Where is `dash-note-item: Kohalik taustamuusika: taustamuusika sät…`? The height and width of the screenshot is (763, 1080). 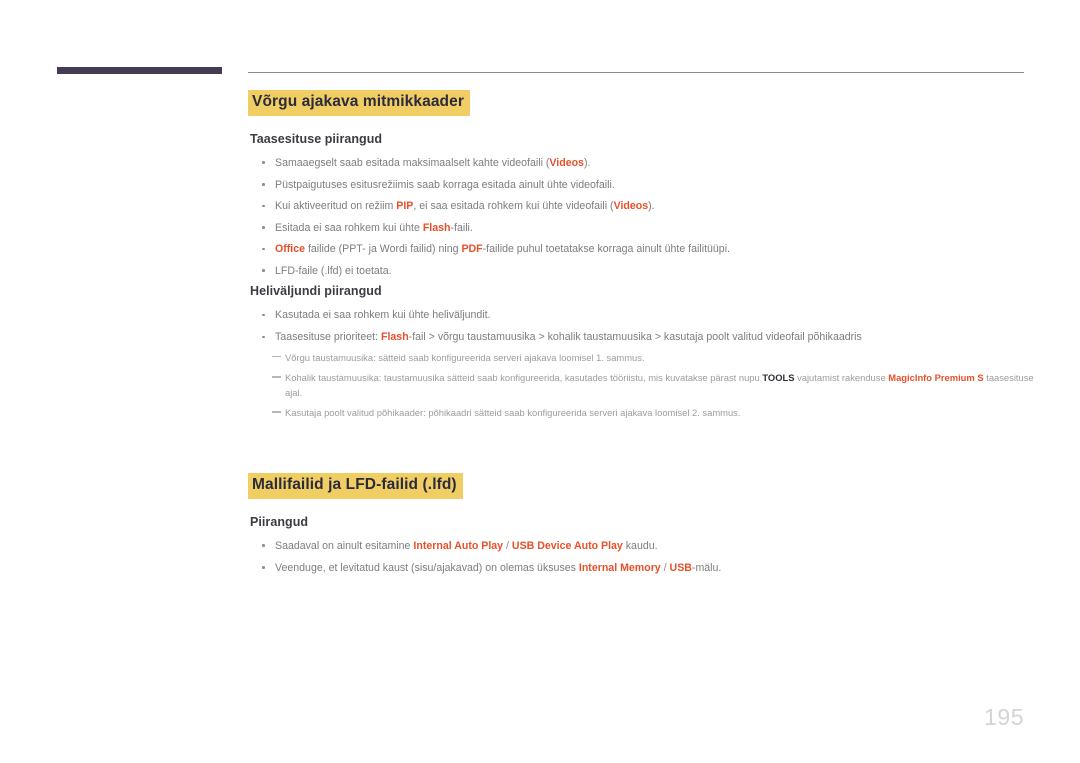
dash-note-item: Kohalik taustamuusika: taustamuusika sät… is located at coordinates (643, 385).